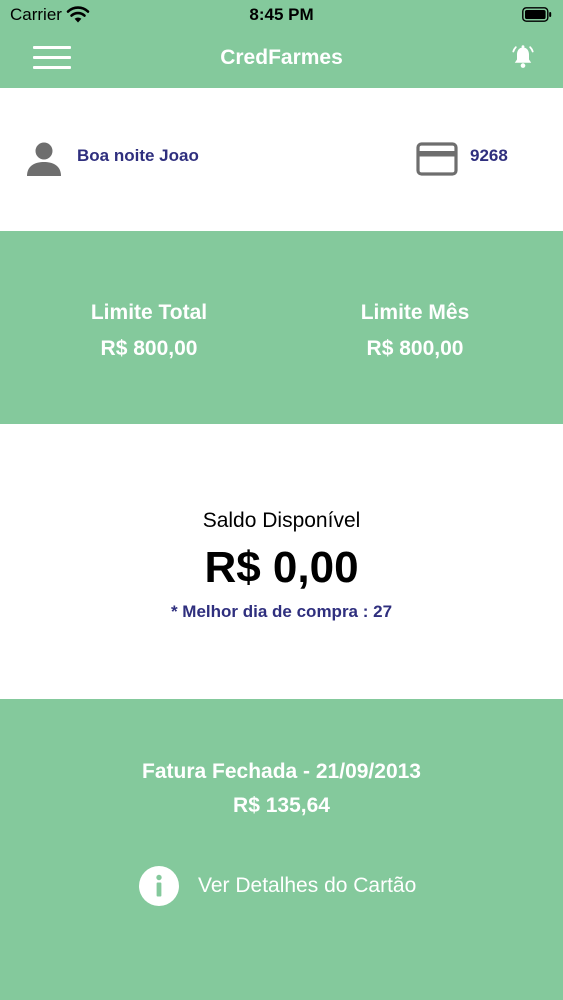  I want to click on battery-icon, so click(537, 14).